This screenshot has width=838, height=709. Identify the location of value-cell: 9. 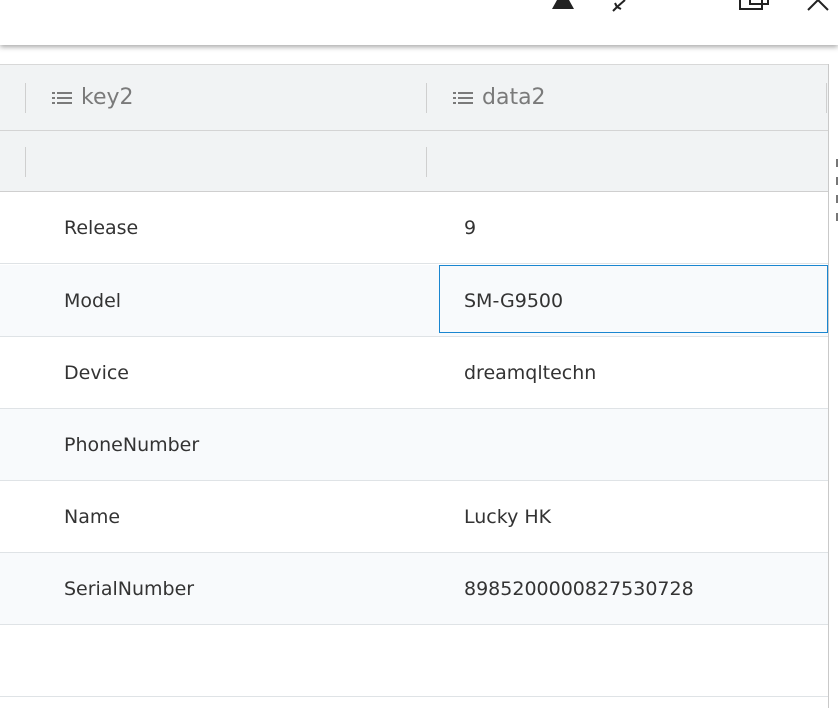
(470, 227).